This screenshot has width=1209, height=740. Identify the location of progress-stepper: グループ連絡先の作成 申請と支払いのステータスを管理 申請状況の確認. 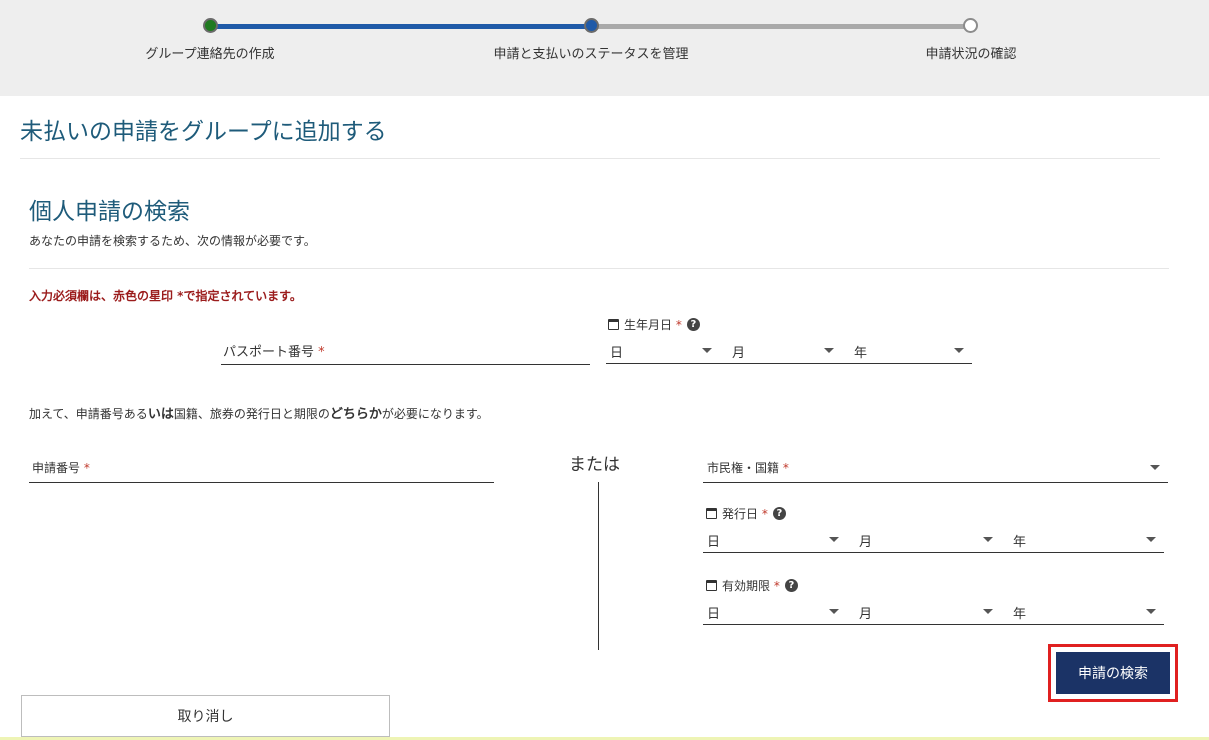
(604, 48).